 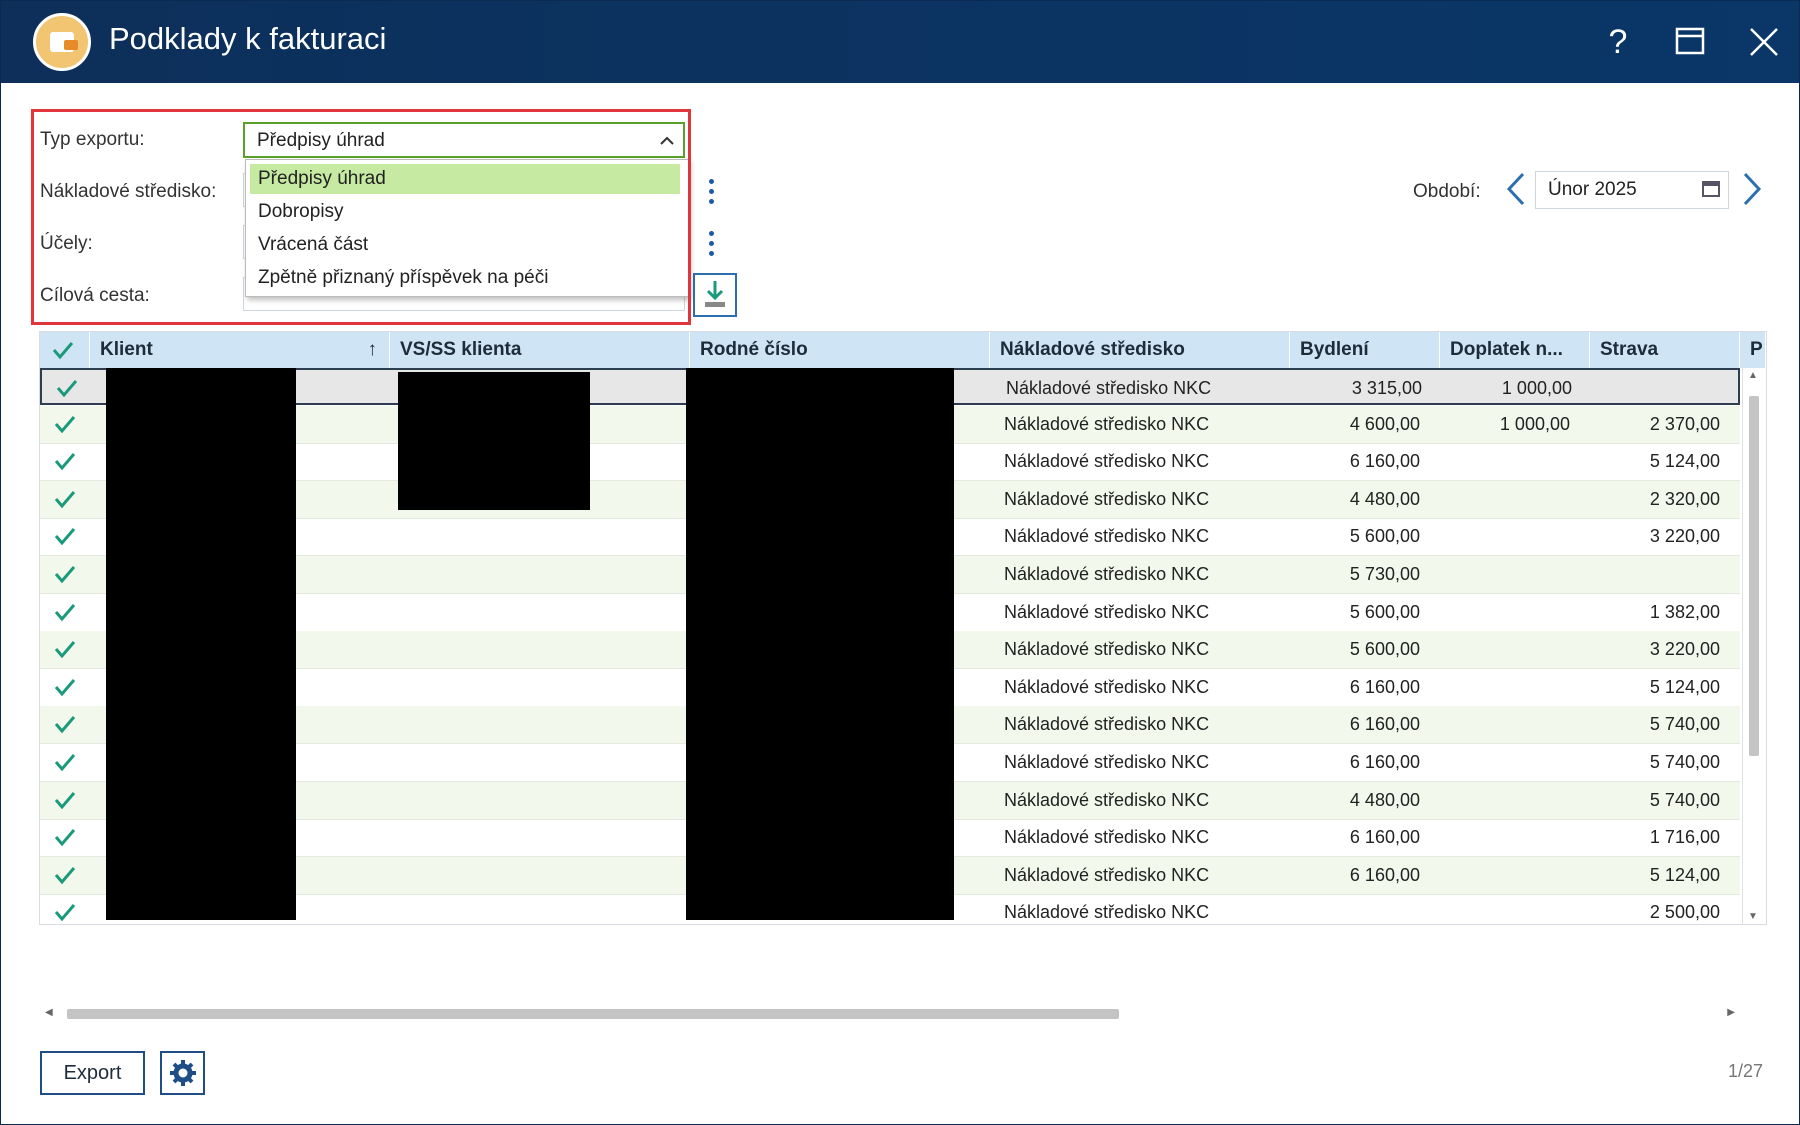 I want to click on cell-strava: 1 382,00, so click(x=1684, y=611).